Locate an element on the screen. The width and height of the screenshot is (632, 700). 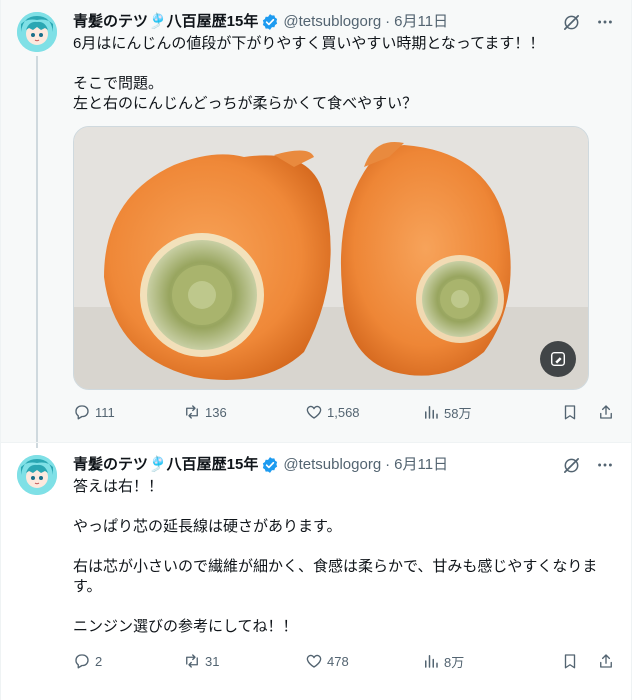
tweet-text-line: そこで問題。 is located at coordinates (118, 83).